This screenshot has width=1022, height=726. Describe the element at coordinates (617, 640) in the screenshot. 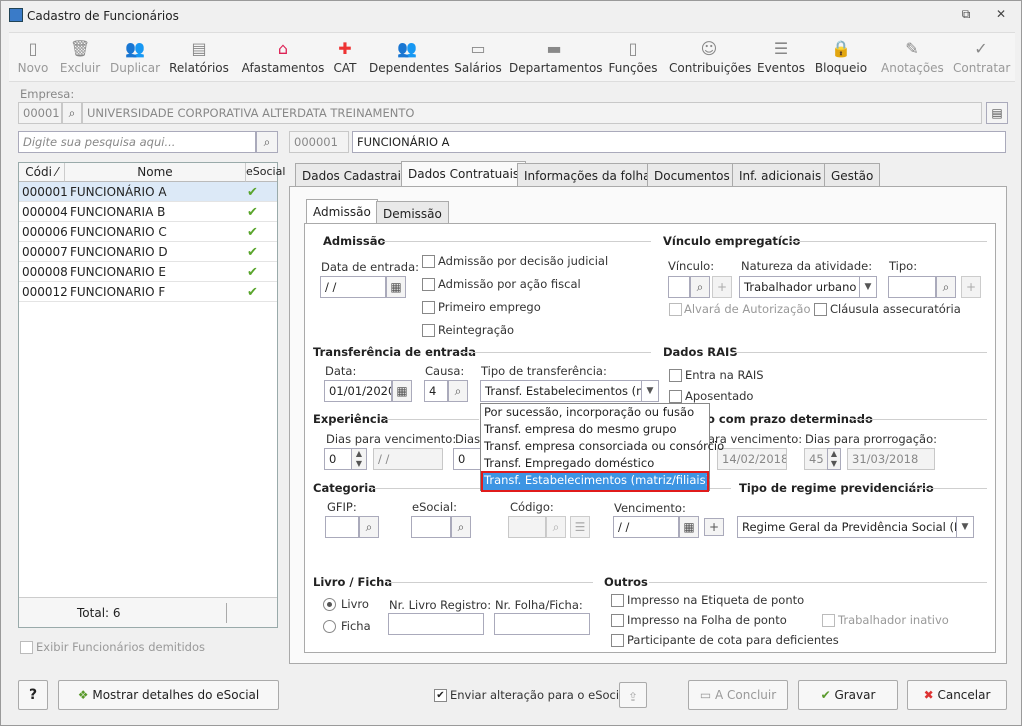

I see `cota-checkbox` at that location.